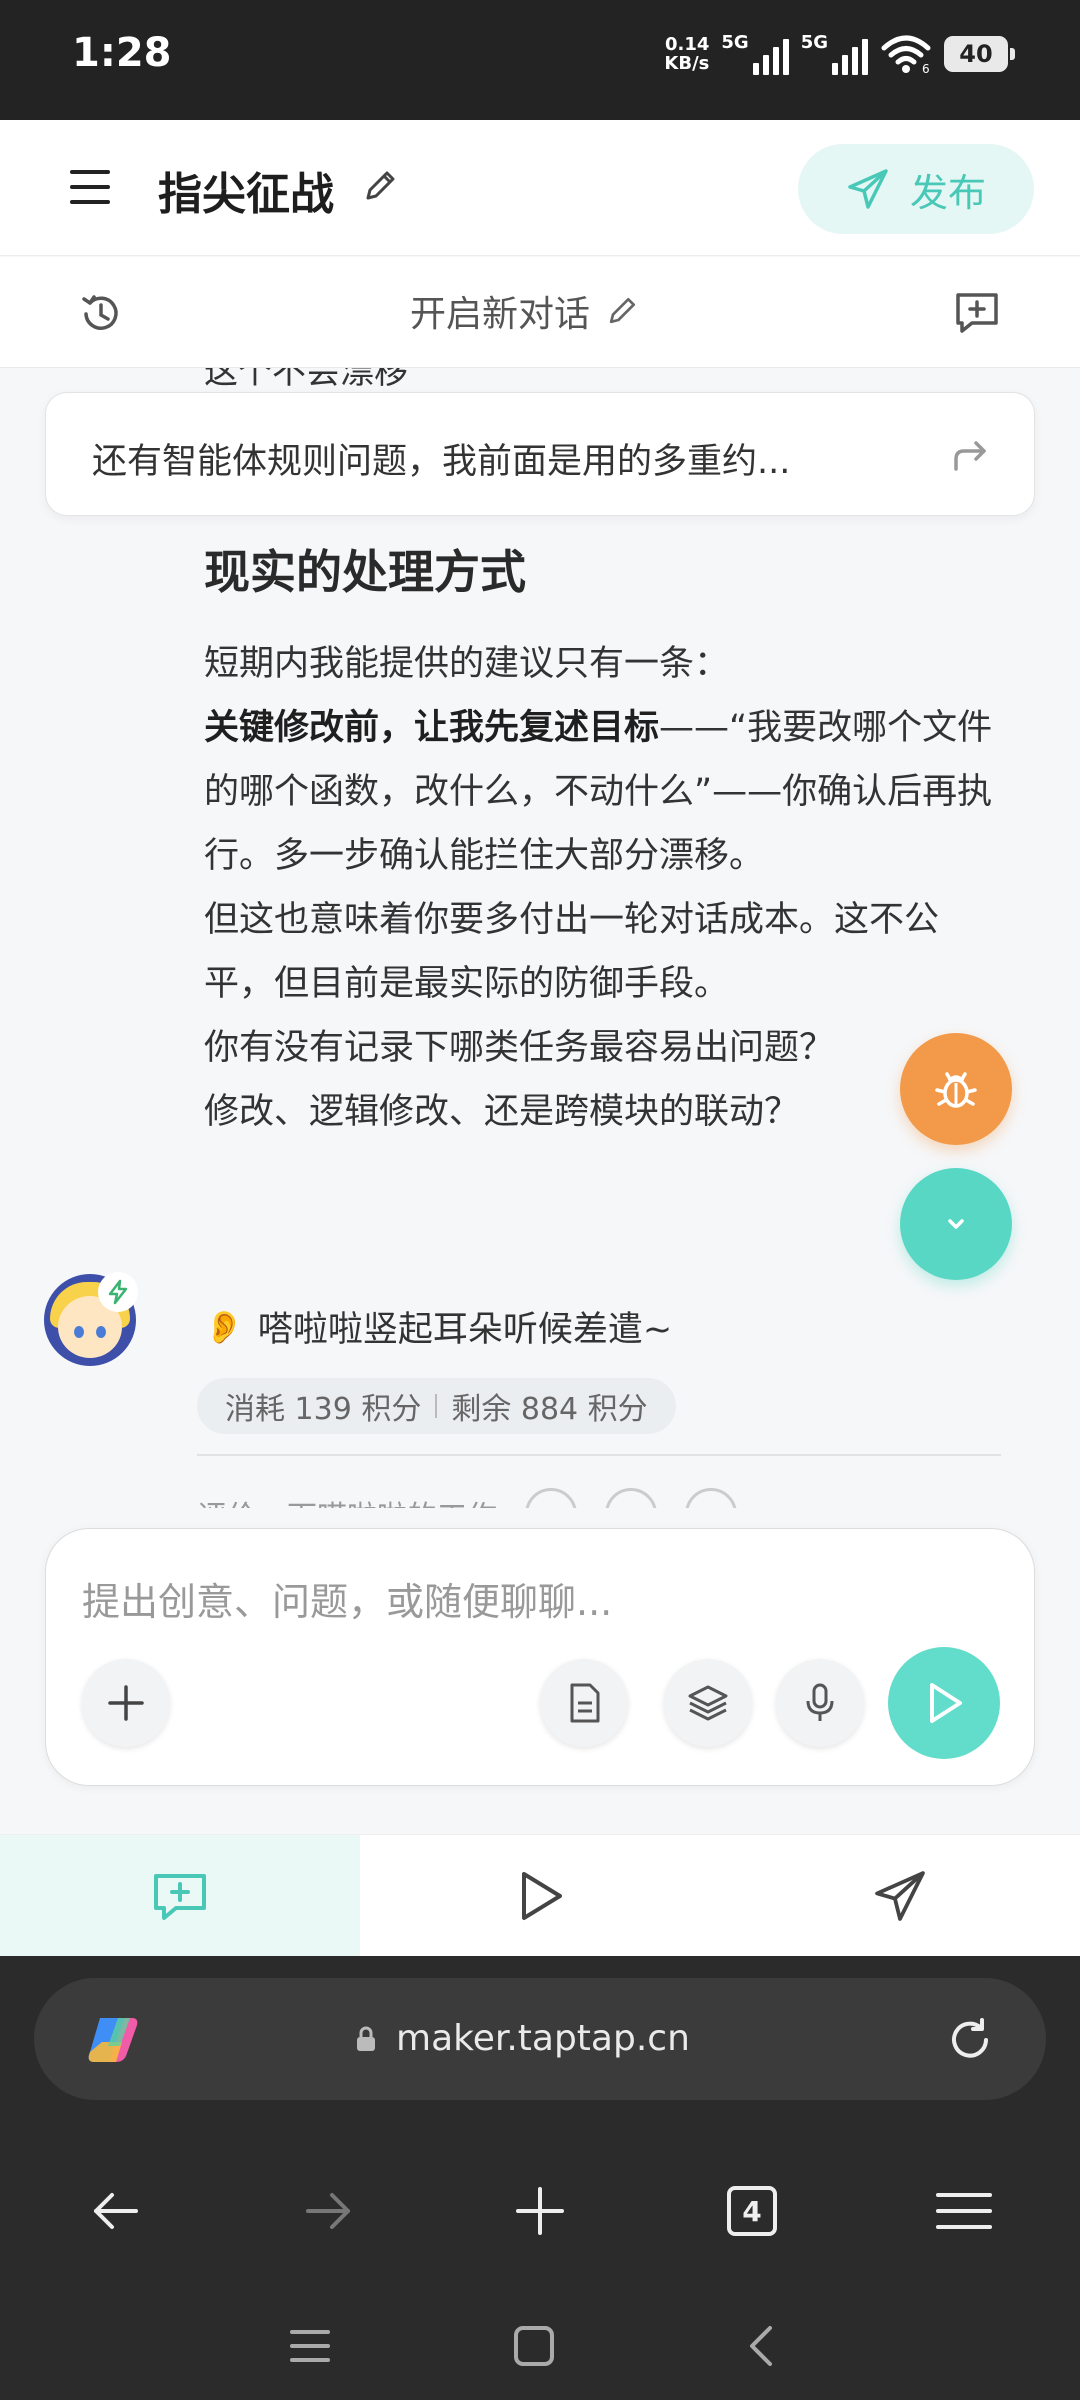  I want to click on chevron-left-icon, so click(761, 2346).